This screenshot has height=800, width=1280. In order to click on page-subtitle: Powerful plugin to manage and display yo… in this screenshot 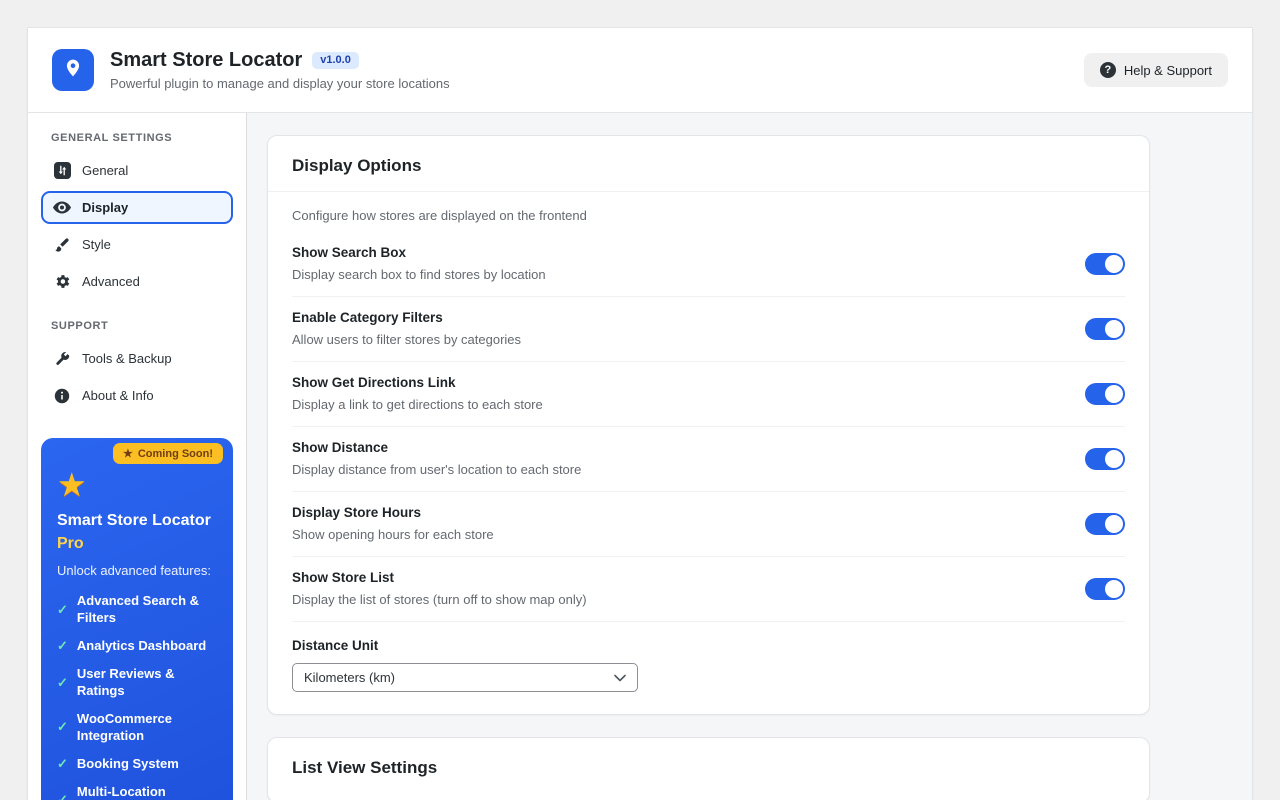, I will do `click(280, 83)`.